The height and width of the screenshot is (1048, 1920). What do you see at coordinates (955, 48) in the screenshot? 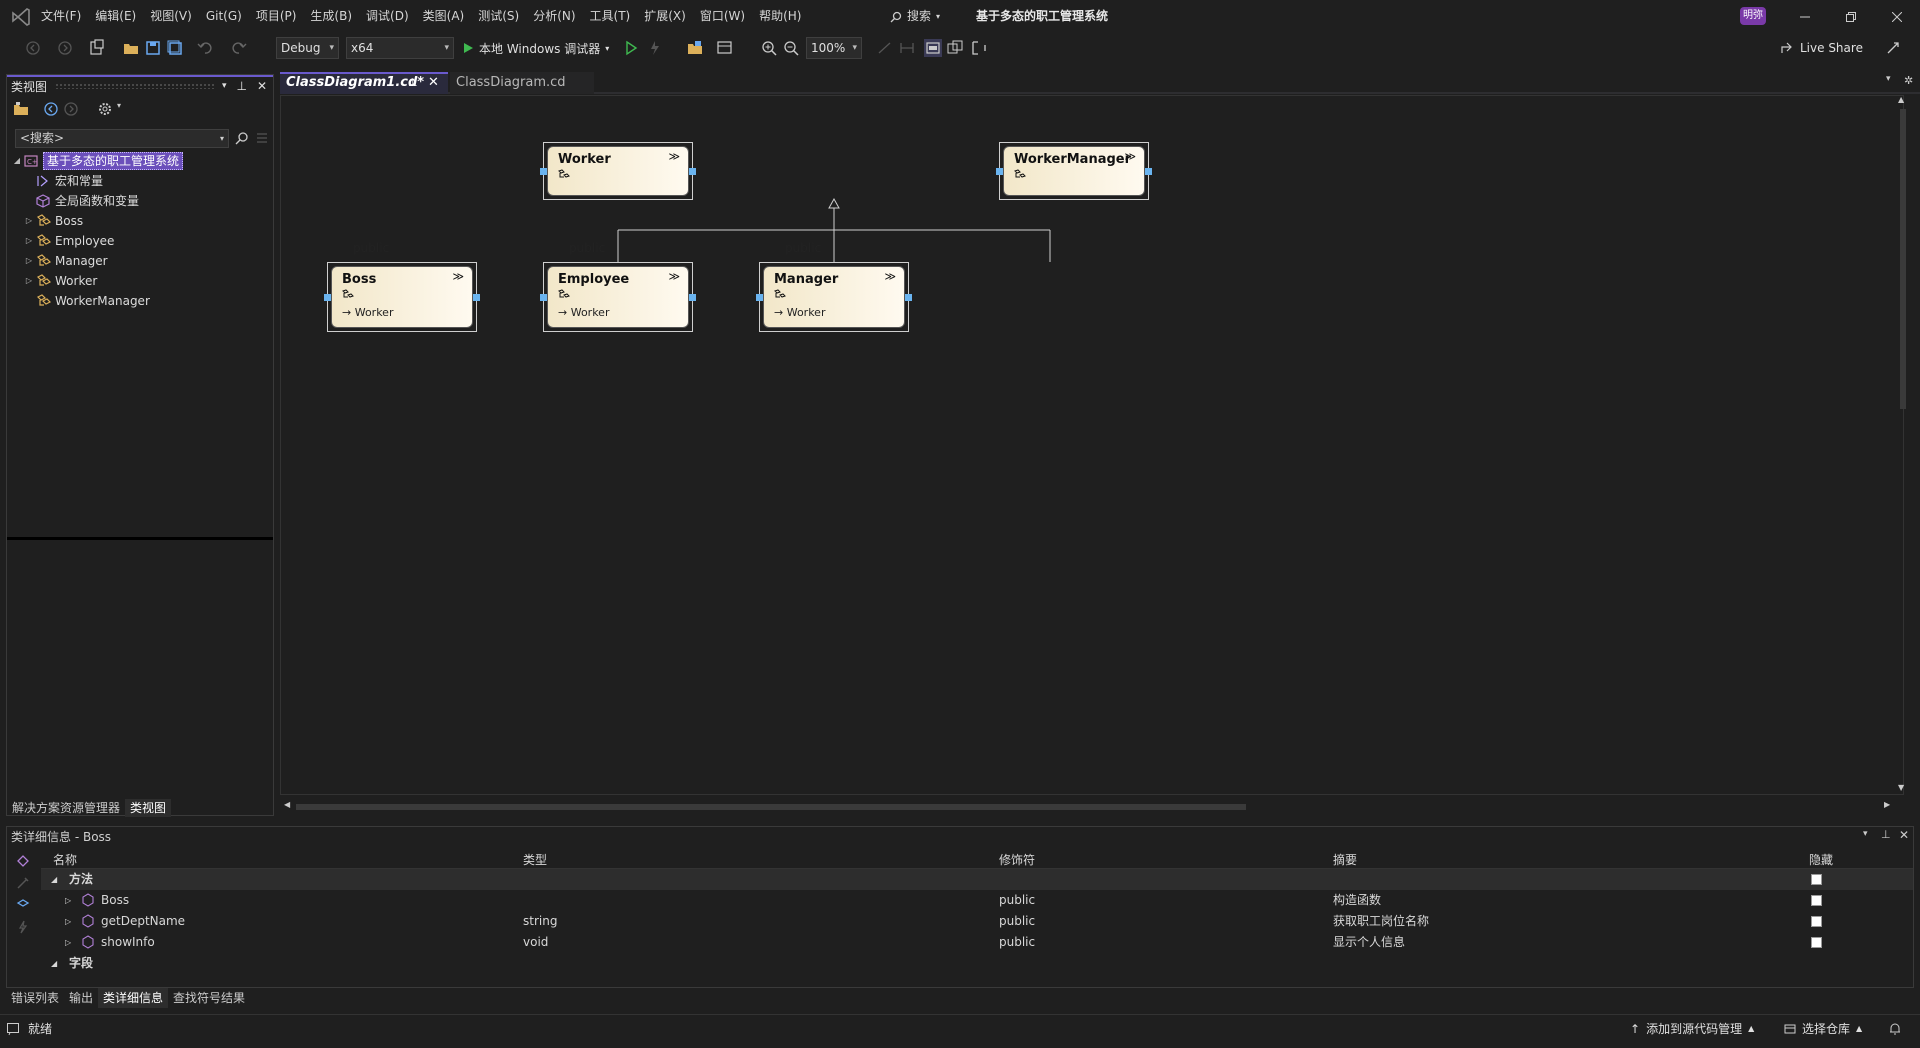
I see `layout-diagram-icon` at bounding box center [955, 48].